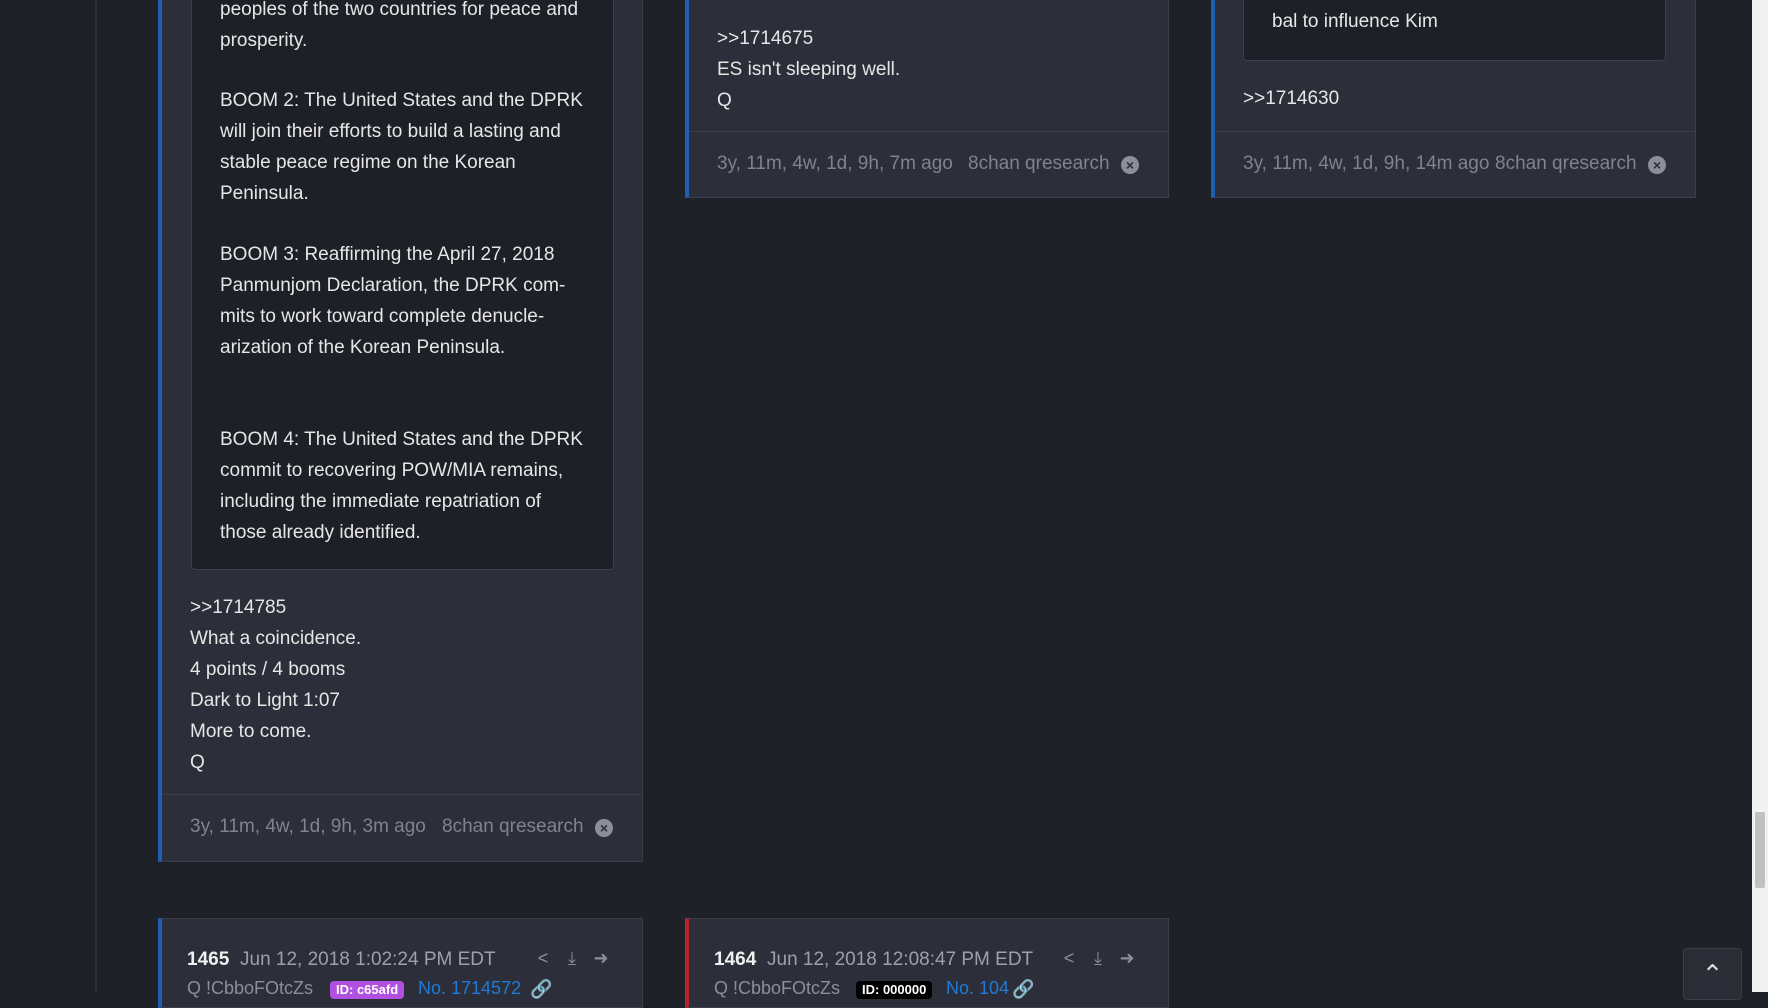 The height and width of the screenshot is (1008, 1768). I want to click on post-id-badge: ID: 000000, so click(894, 990).